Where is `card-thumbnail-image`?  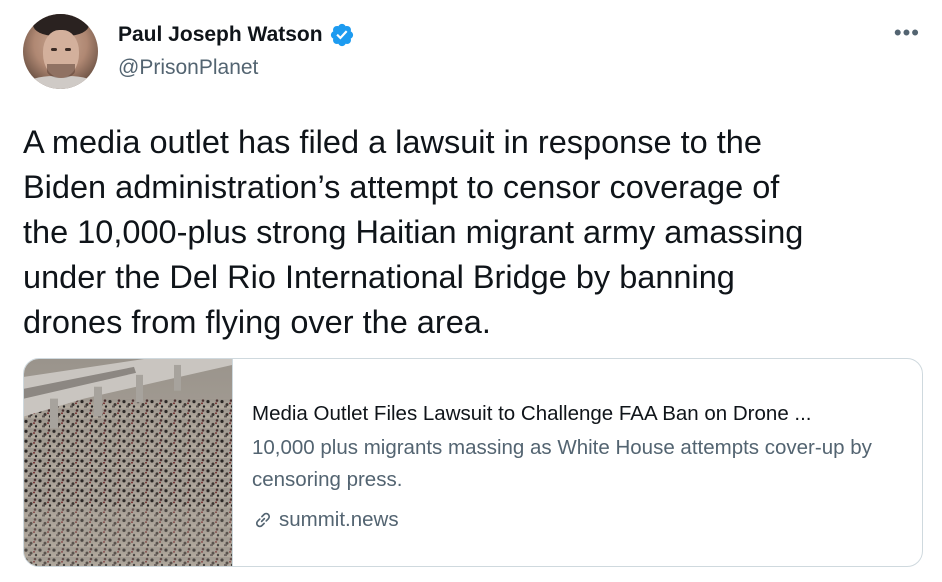 card-thumbnail-image is located at coordinates (128, 462).